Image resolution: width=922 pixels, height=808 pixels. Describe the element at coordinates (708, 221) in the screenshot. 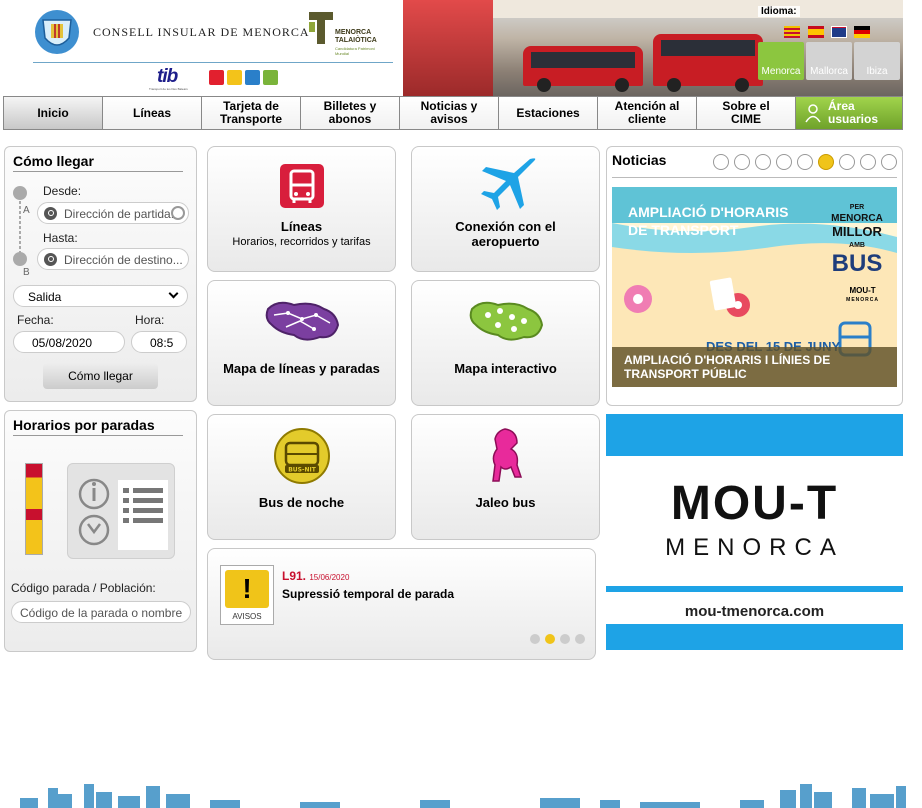

I see `banner-headline: AMPLIACIÓ D'HORARIS DE TRANSPORT` at that location.